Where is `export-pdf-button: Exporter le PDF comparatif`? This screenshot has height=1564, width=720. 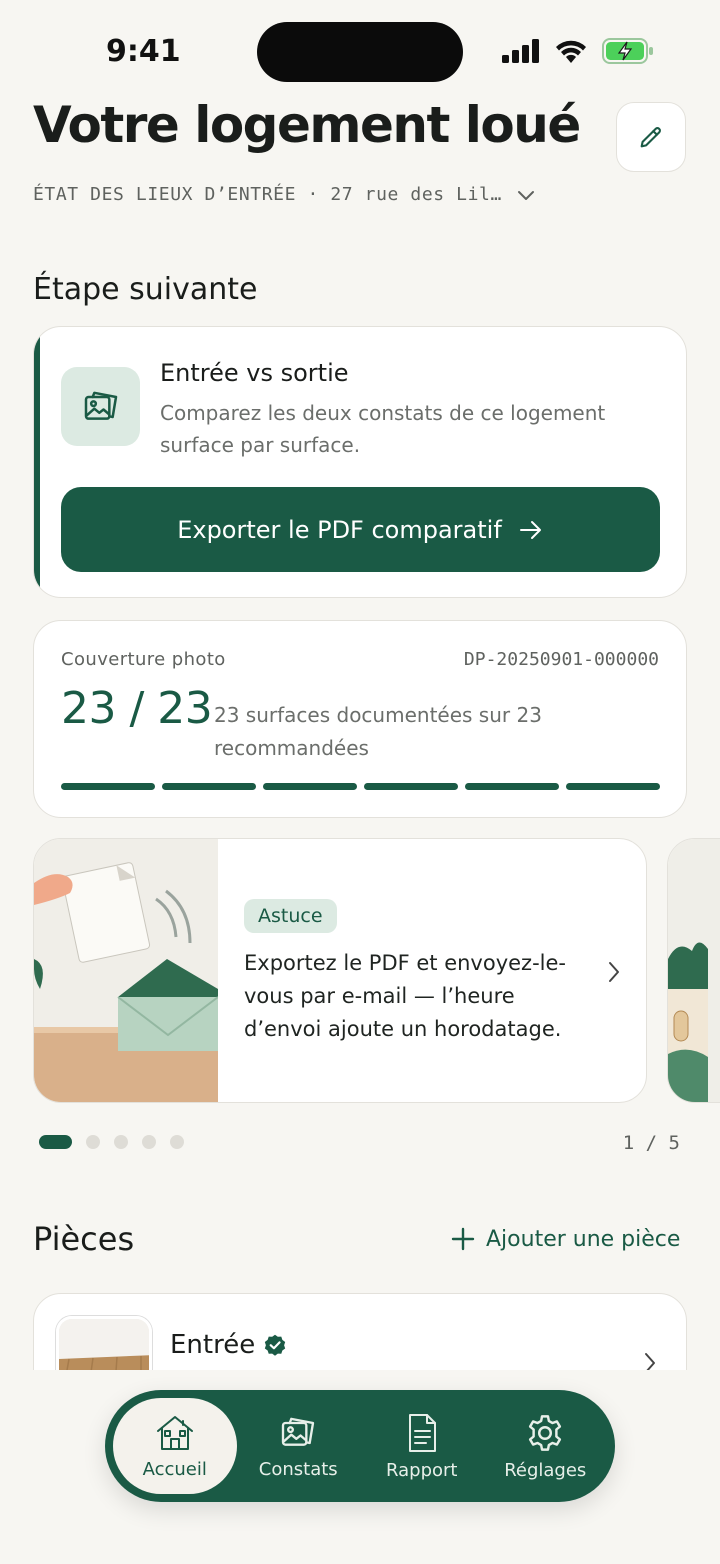 export-pdf-button: Exporter le PDF comparatif is located at coordinates (360, 529).